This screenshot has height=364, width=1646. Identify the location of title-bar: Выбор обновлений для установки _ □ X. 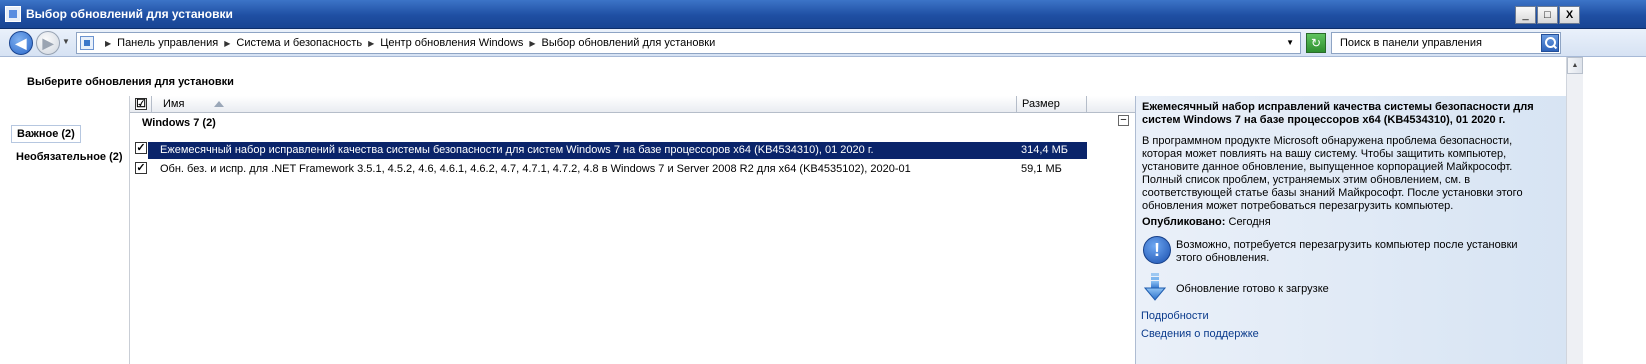
(823, 14).